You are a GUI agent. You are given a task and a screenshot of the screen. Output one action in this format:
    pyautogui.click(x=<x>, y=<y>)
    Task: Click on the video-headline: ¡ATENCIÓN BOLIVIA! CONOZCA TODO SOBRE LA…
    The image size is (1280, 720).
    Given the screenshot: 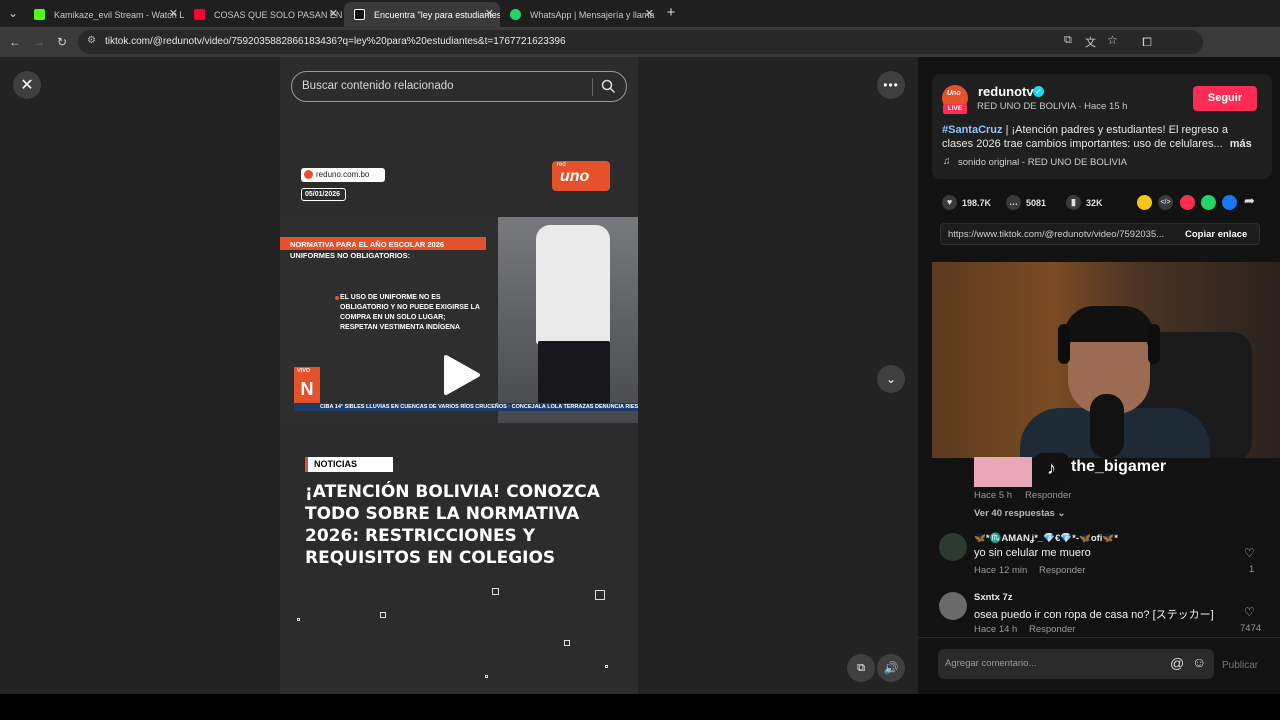 What is the action you would take?
    pyautogui.click(x=452, y=525)
    